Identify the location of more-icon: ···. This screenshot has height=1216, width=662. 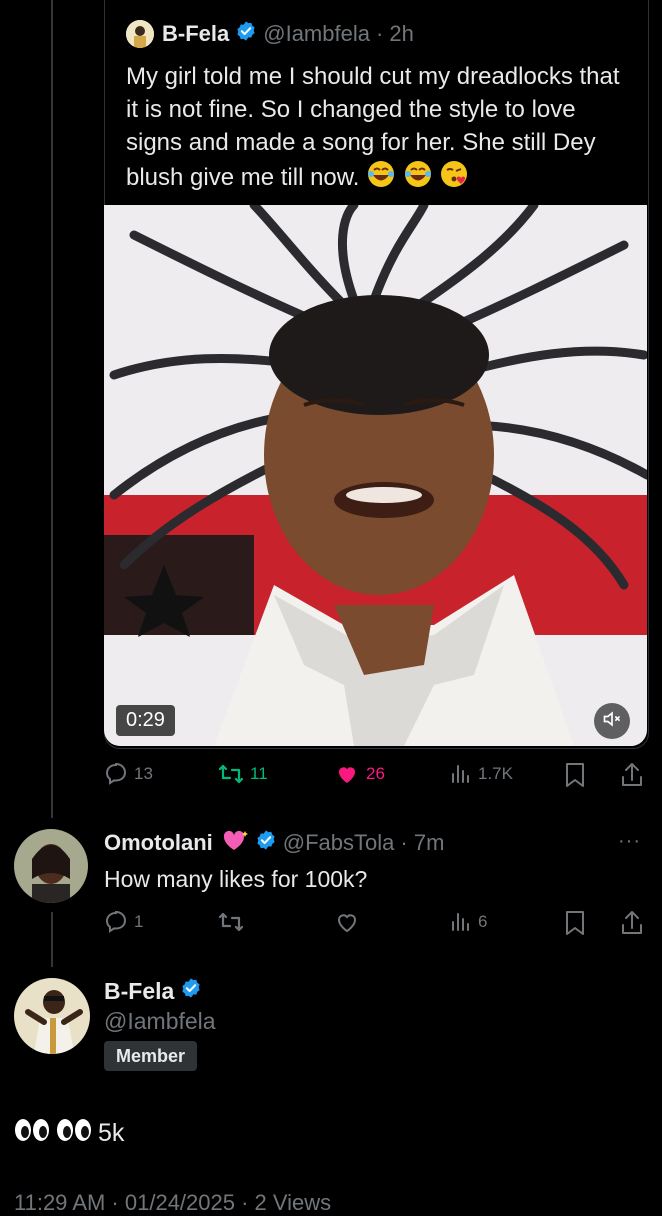
(629, 841).